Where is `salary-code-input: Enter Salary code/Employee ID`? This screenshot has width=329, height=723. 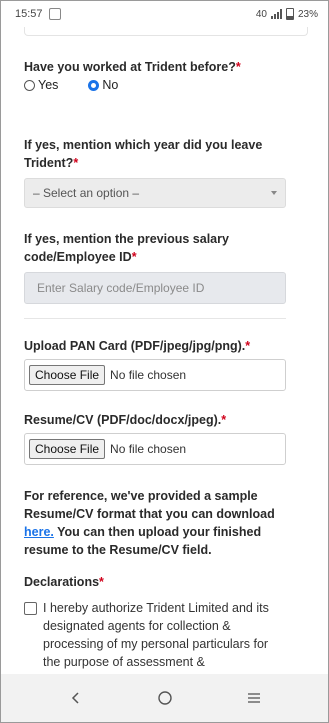 salary-code-input: Enter Salary code/Employee ID is located at coordinates (155, 288).